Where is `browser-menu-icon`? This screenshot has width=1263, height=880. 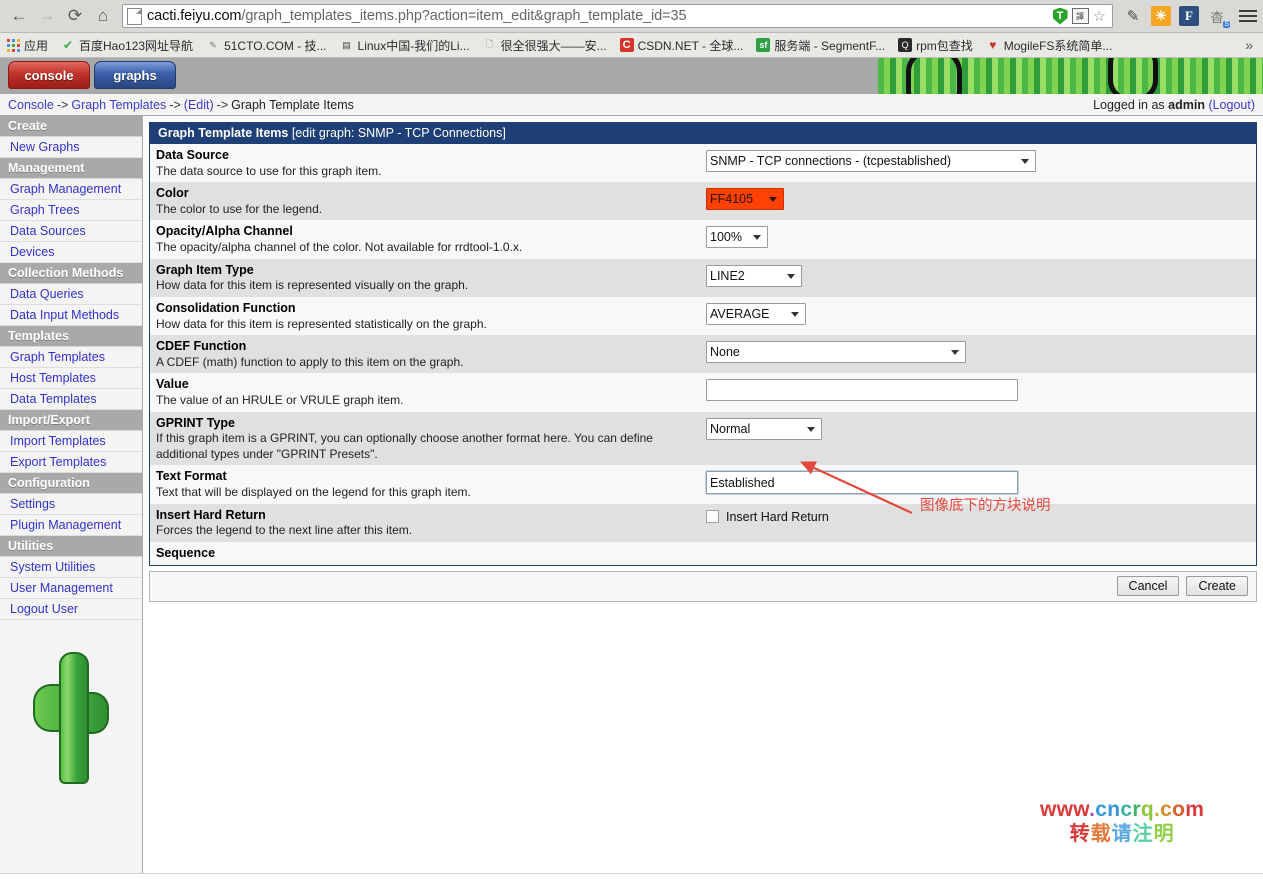
browser-menu-icon is located at coordinates (1248, 16).